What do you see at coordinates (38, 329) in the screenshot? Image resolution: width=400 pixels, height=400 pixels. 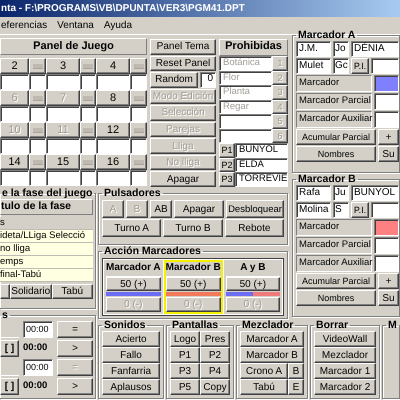 I see `time-field: 00:00` at bounding box center [38, 329].